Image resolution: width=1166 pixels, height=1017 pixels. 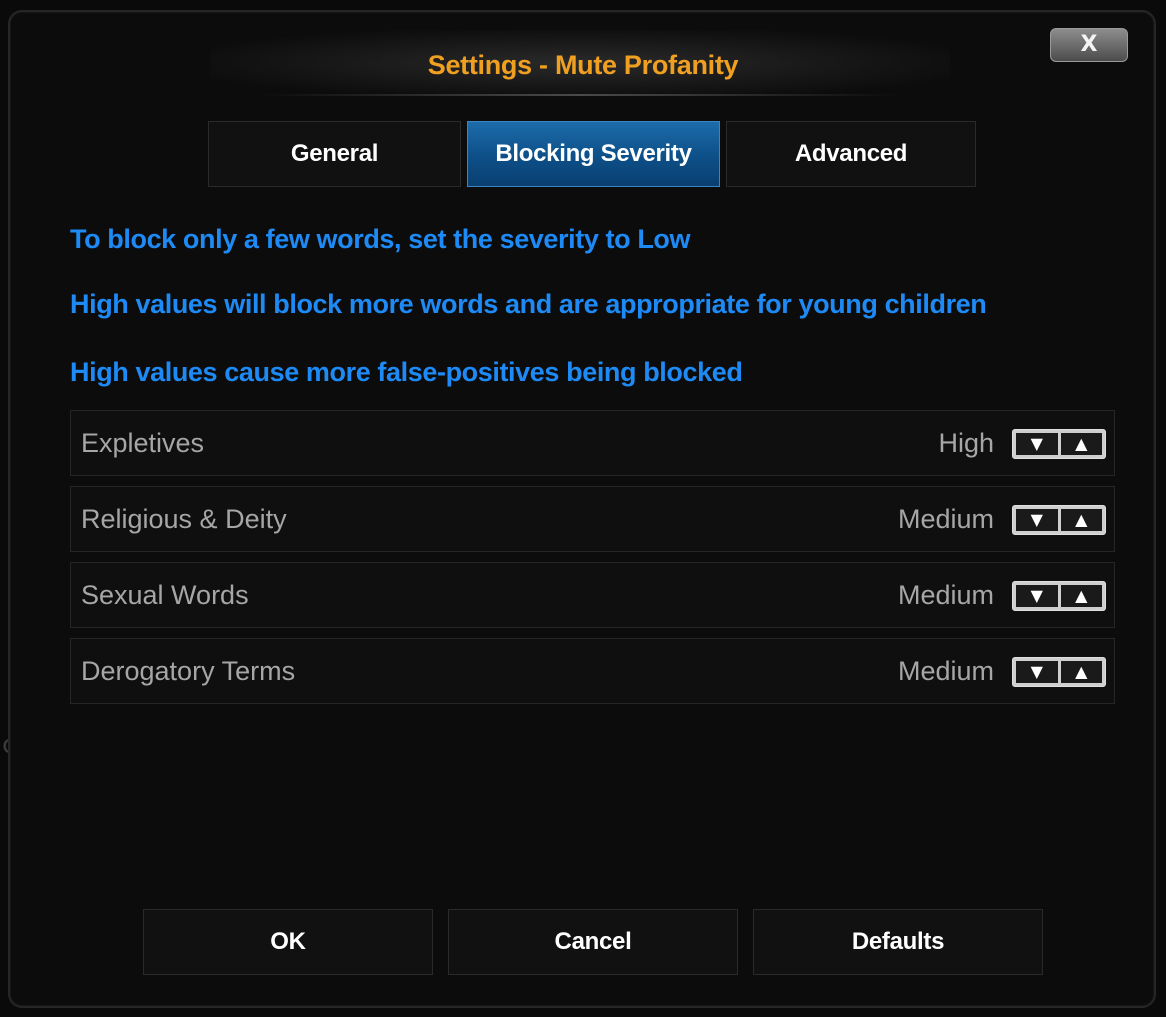 What do you see at coordinates (592, 671) in the screenshot?
I see `setting-row-derogatory-terms: Derogatory Terms Medium ▼ ▲` at bounding box center [592, 671].